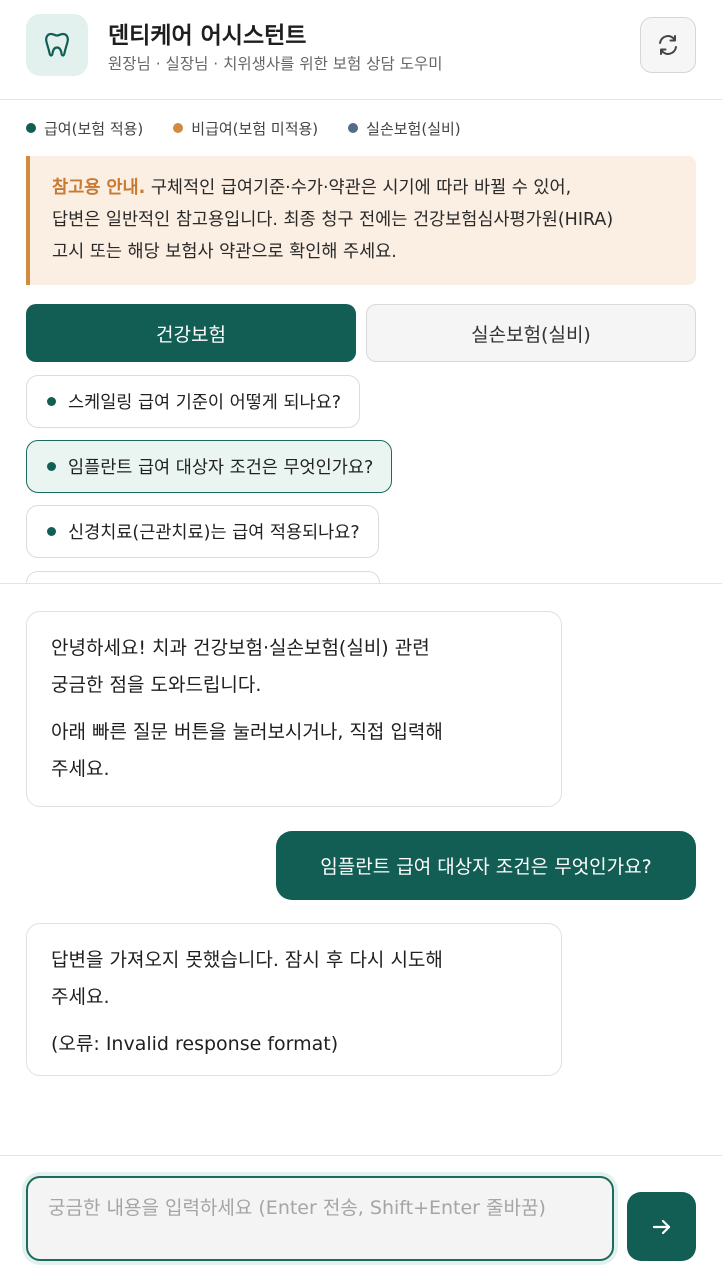 This screenshot has width=722, height=1279. I want to click on send-button, so click(661, 1226).